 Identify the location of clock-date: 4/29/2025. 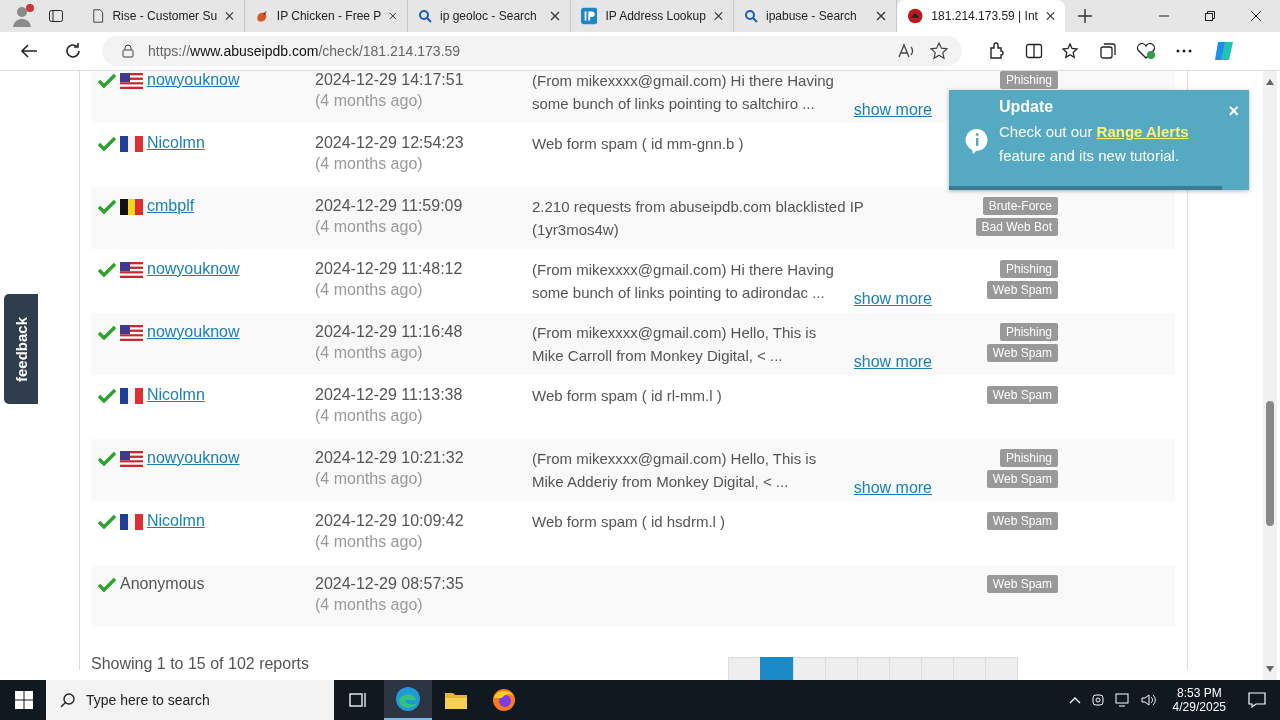
(1199, 707).